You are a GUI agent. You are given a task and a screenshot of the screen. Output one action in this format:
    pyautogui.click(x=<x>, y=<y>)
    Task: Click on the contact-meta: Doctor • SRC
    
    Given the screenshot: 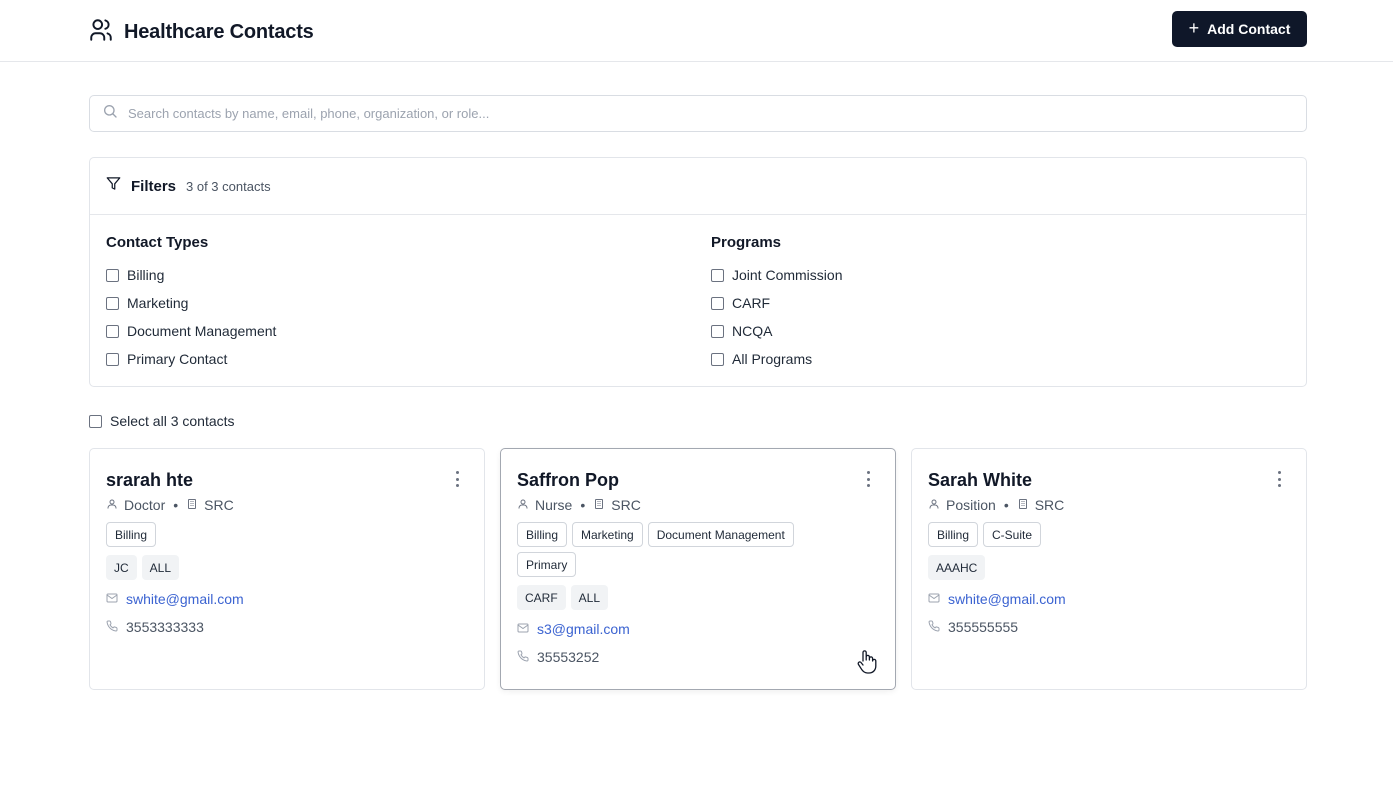 What is the action you would take?
    pyautogui.click(x=287, y=505)
    